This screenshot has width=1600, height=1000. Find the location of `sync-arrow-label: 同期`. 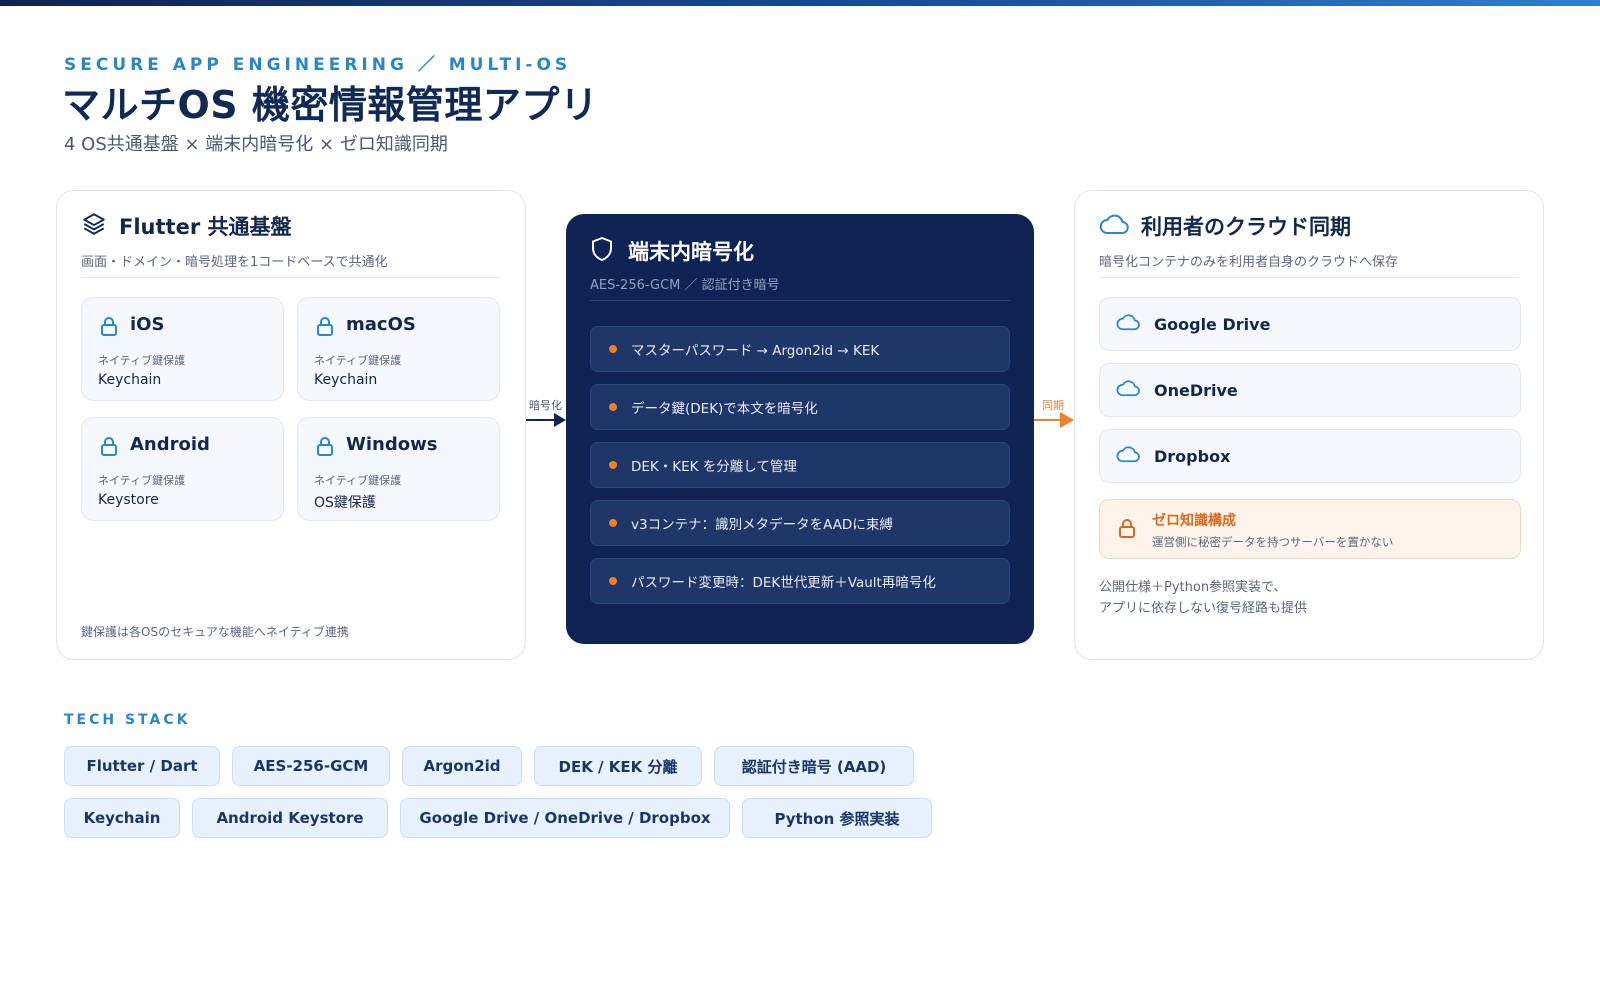

sync-arrow-label: 同期 is located at coordinates (1053, 405).